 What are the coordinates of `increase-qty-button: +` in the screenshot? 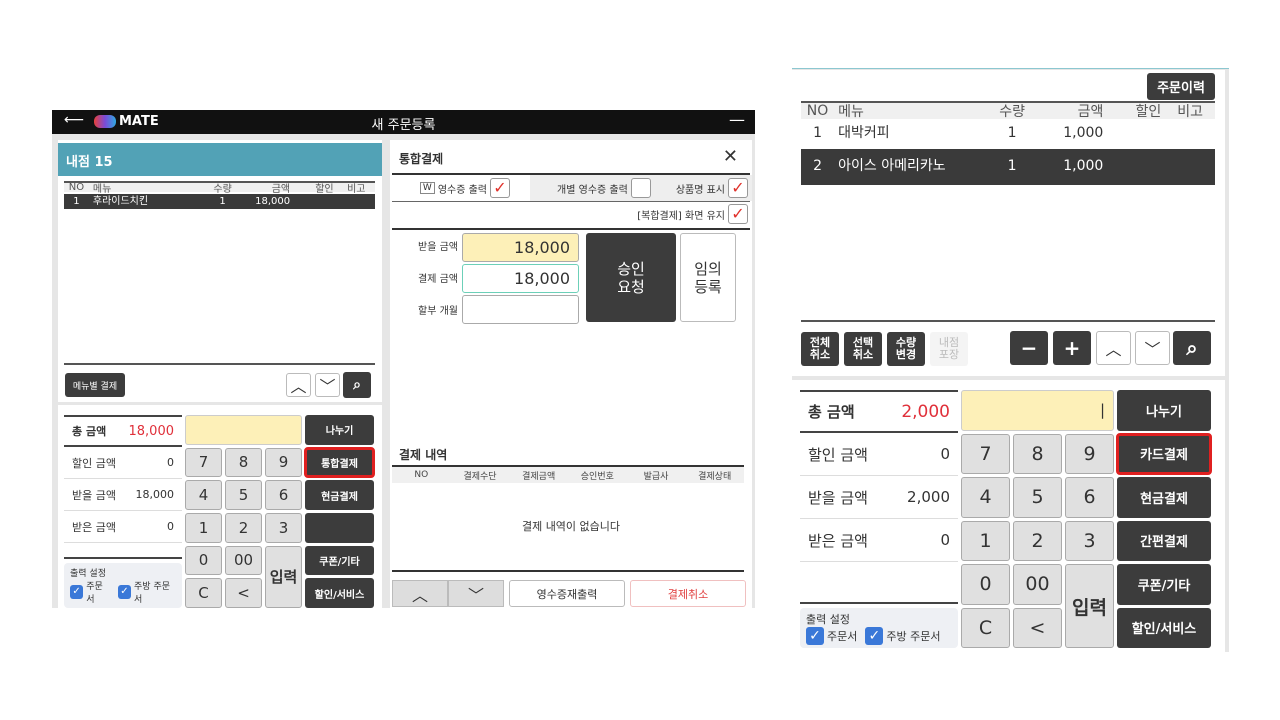 It's located at (1072, 348).